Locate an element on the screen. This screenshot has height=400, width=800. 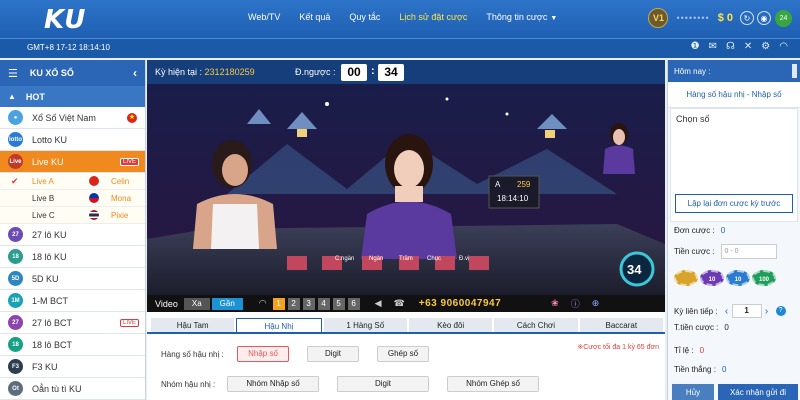
18-icon: 18 is located at coordinates (15, 344).